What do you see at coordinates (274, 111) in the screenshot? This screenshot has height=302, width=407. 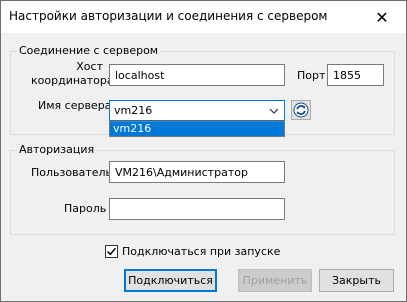 I see `chevron-down-icon` at bounding box center [274, 111].